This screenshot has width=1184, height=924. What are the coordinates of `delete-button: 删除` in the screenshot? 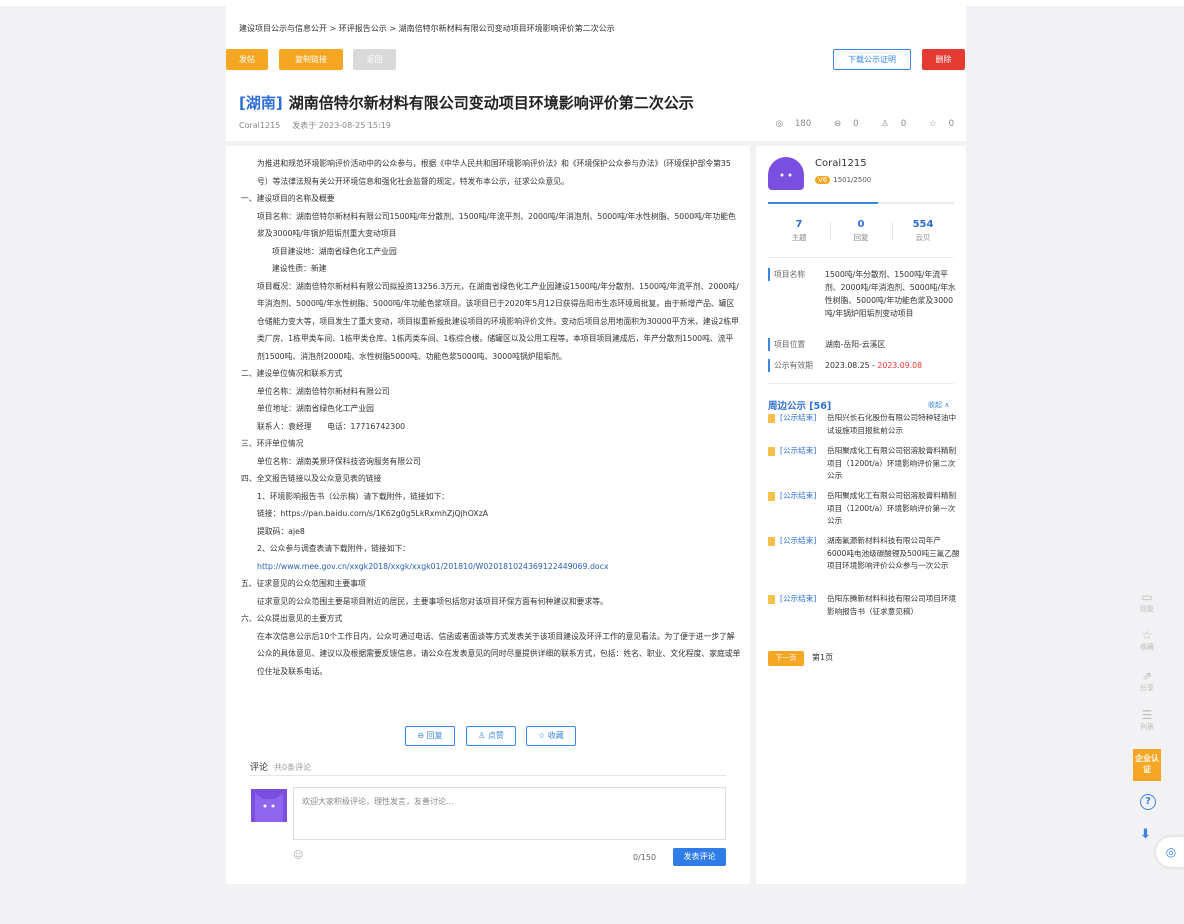 It's located at (943, 59).